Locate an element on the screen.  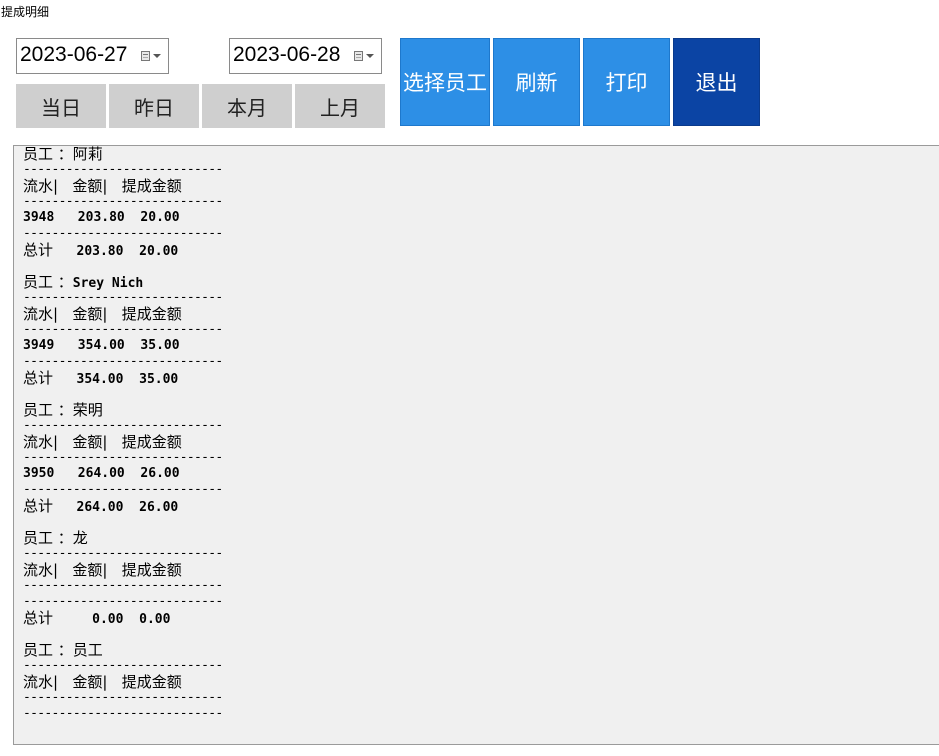
employee-line: 员工 ：龙 is located at coordinates (123, 538).